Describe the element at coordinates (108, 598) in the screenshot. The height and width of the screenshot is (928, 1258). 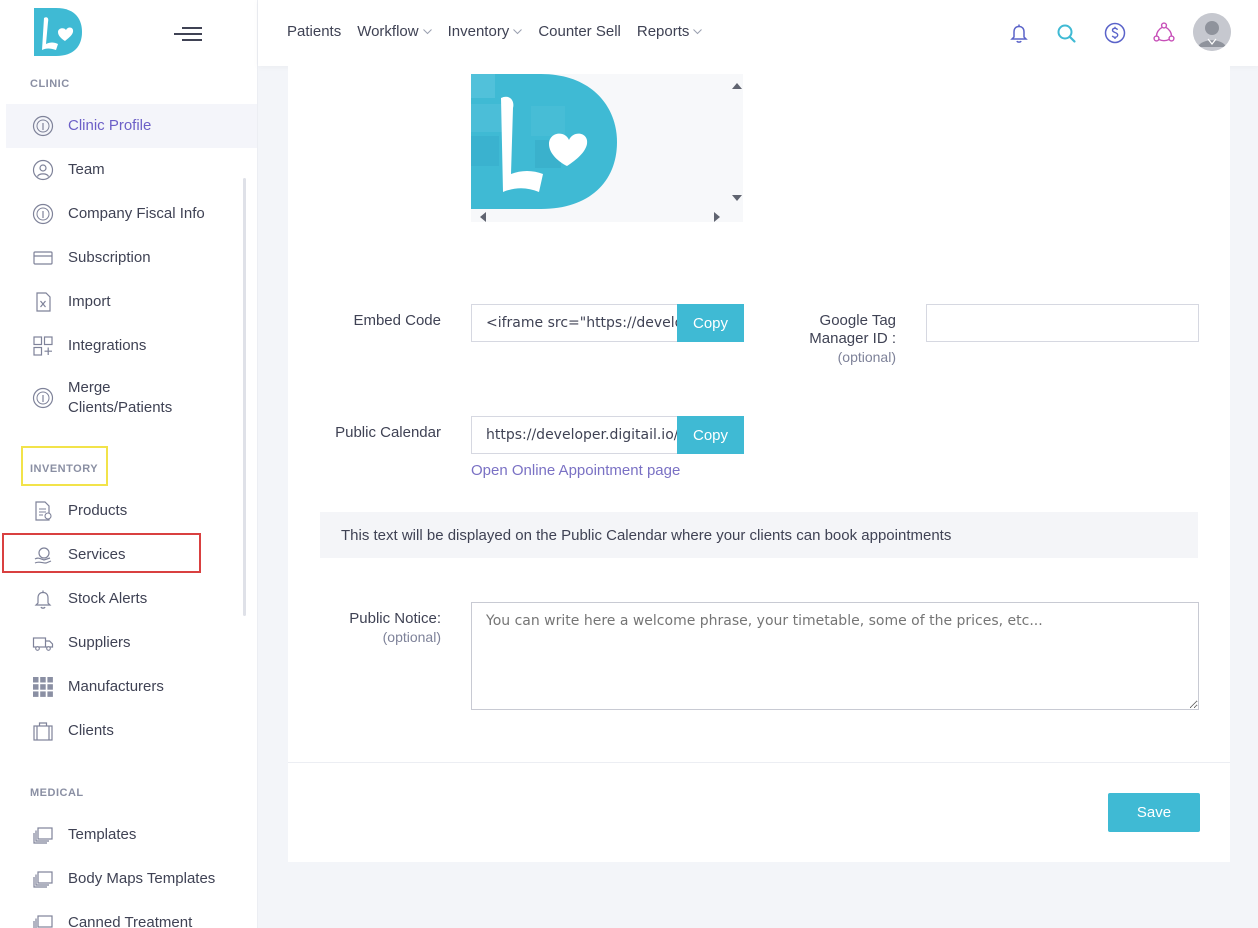
I see `sidebar-item-label: Stock Alerts` at that location.